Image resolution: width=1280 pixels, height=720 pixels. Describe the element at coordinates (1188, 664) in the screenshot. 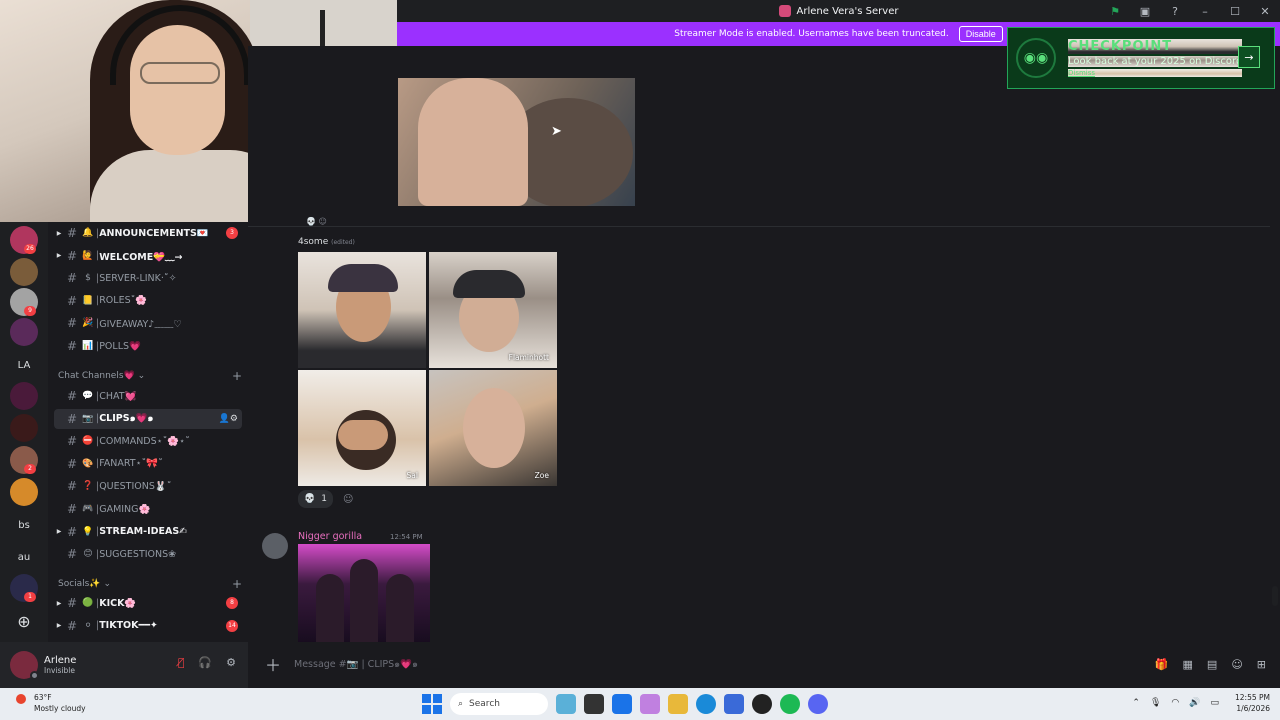

I see `gif-icon: ▦` at that location.